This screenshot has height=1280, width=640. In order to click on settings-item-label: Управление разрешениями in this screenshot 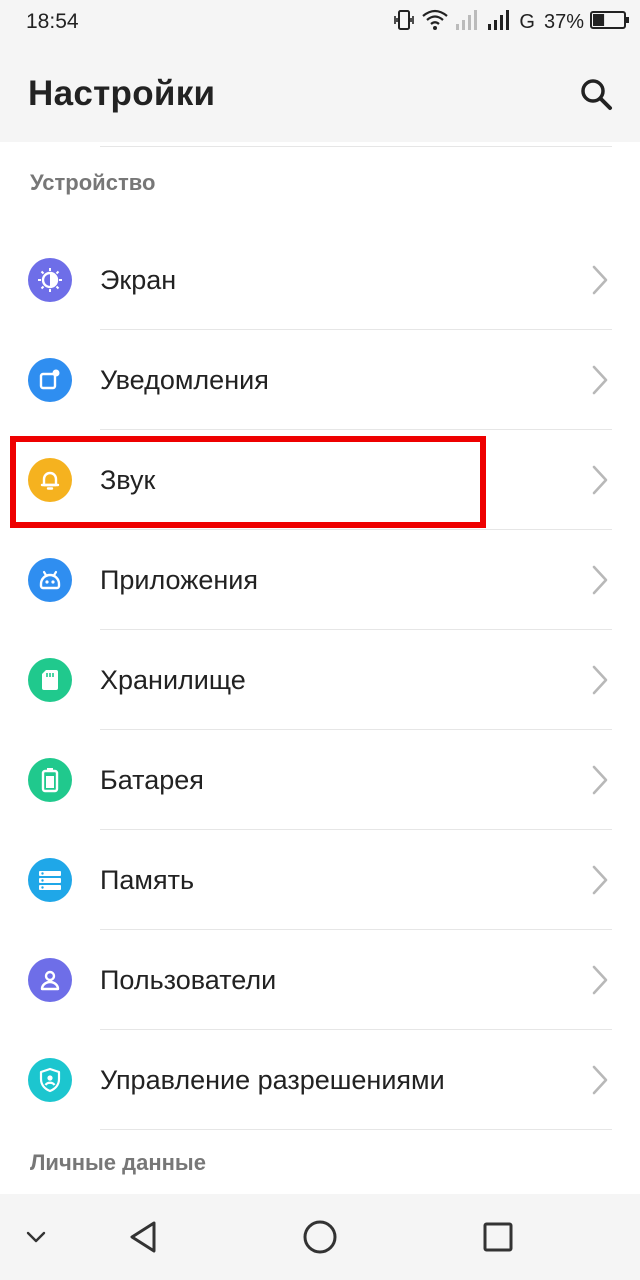, I will do `click(272, 1080)`.